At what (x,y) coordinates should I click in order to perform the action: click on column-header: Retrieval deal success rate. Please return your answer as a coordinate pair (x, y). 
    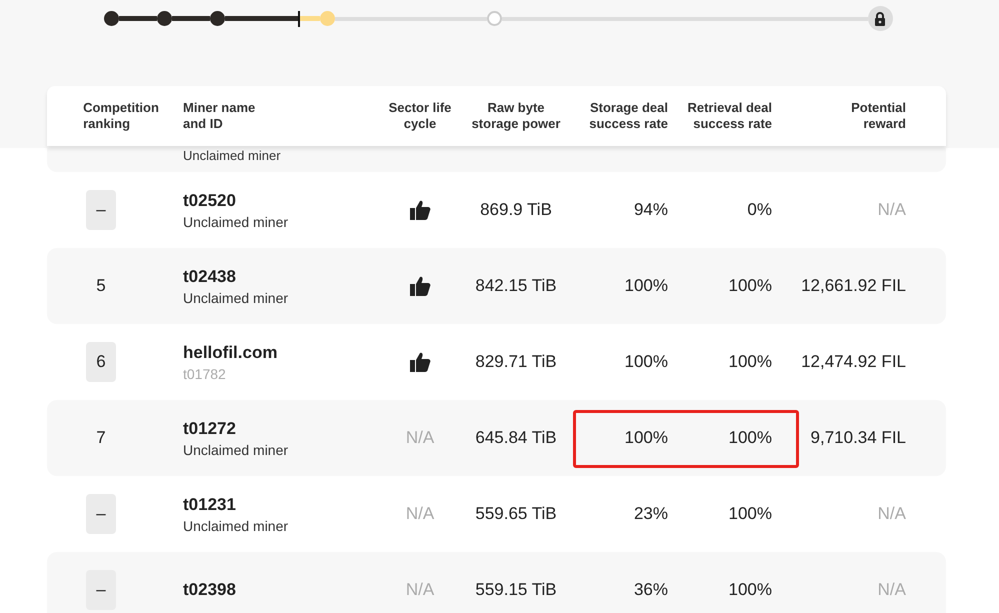
    Looking at the image, I should click on (729, 116).